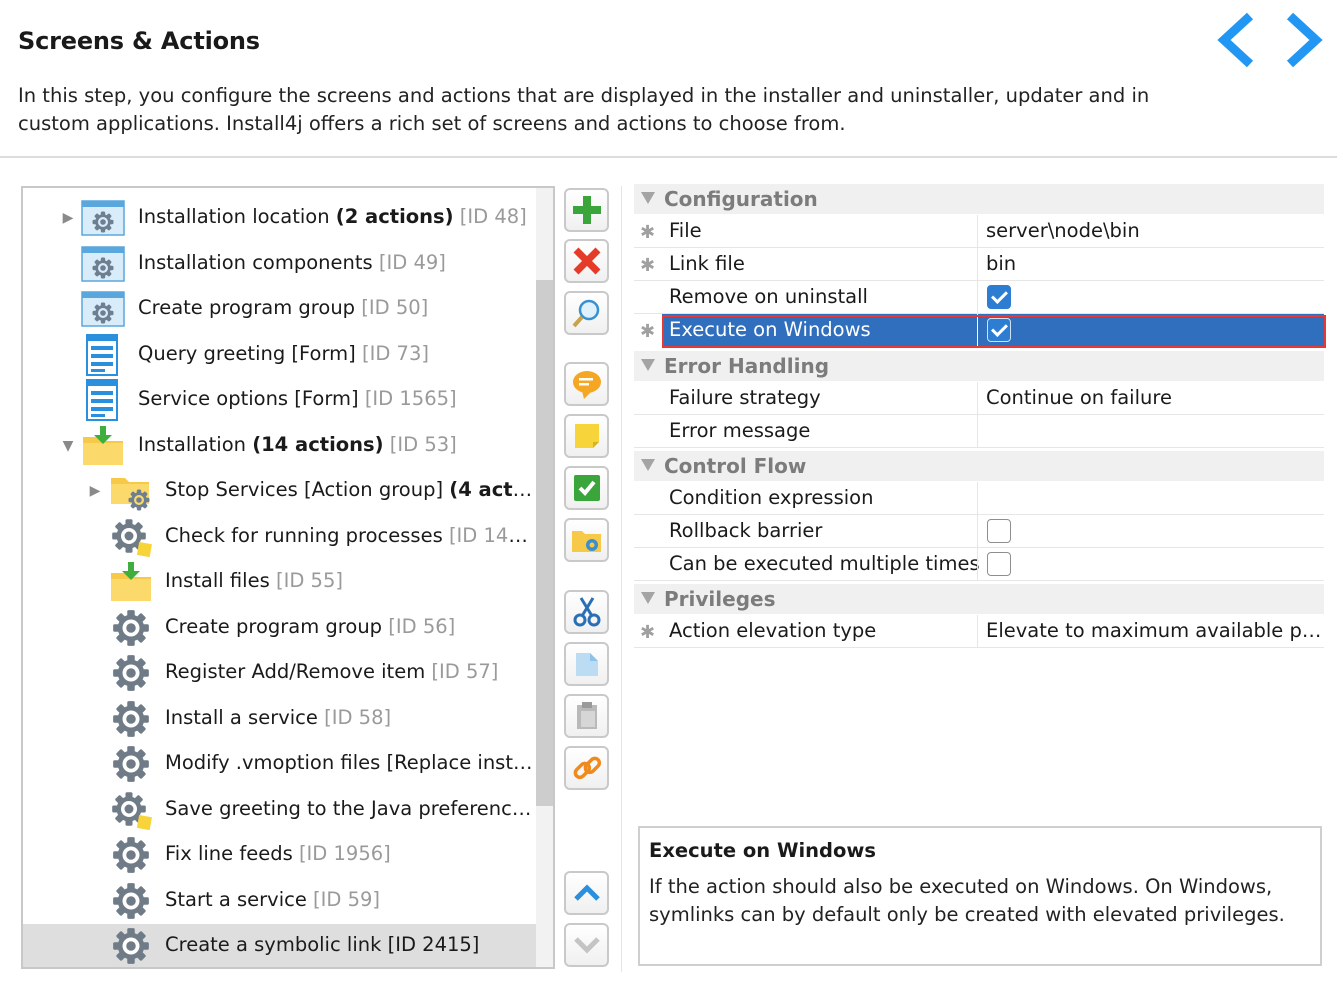 The width and height of the screenshot is (1337, 982). I want to click on add-icon, so click(587, 210).